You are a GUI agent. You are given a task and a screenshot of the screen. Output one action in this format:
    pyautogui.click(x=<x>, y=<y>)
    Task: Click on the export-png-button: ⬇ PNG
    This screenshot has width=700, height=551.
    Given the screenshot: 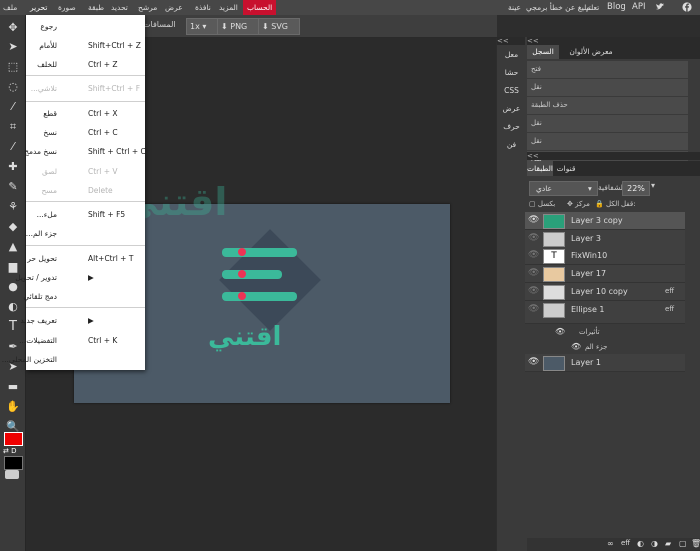 What is the action you would take?
    pyautogui.click(x=239, y=26)
    